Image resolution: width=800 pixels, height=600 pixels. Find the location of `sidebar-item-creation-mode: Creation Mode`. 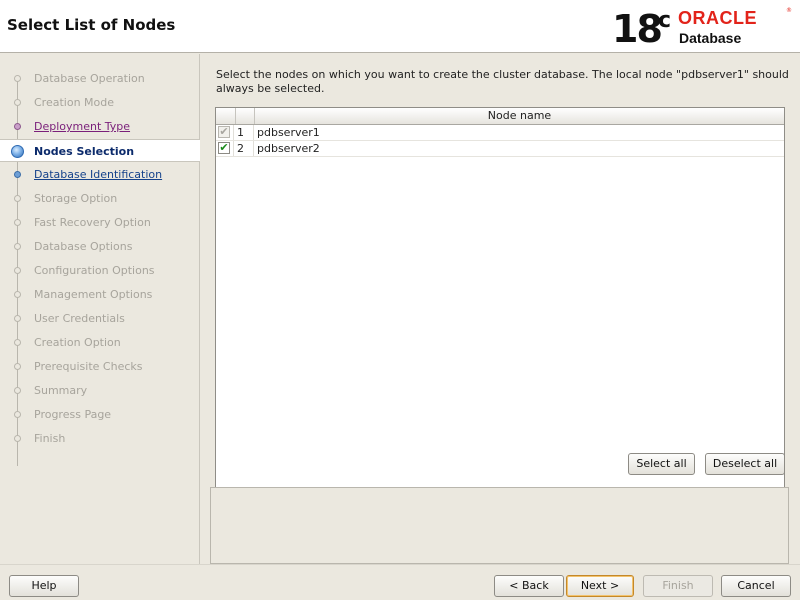

sidebar-item-creation-mode: Creation Mode is located at coordinates (100, 102).